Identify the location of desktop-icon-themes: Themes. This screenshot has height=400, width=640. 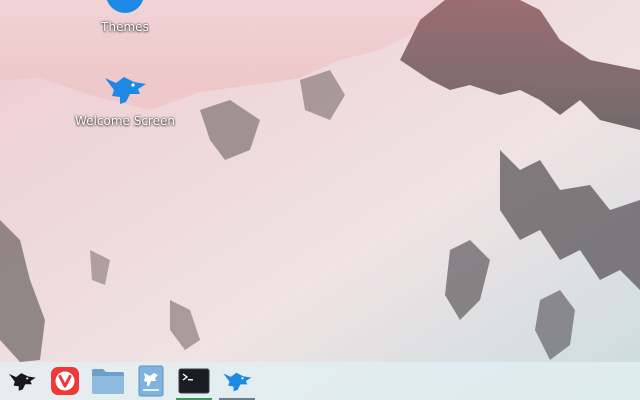
(125, 17).